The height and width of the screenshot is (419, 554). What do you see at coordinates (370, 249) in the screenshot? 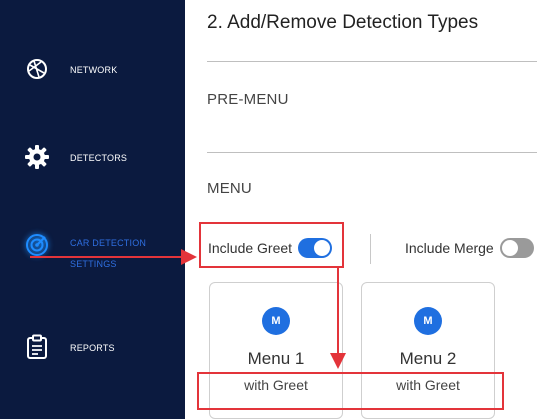
I see `toggle-separator` at bounding box center [370, 249].